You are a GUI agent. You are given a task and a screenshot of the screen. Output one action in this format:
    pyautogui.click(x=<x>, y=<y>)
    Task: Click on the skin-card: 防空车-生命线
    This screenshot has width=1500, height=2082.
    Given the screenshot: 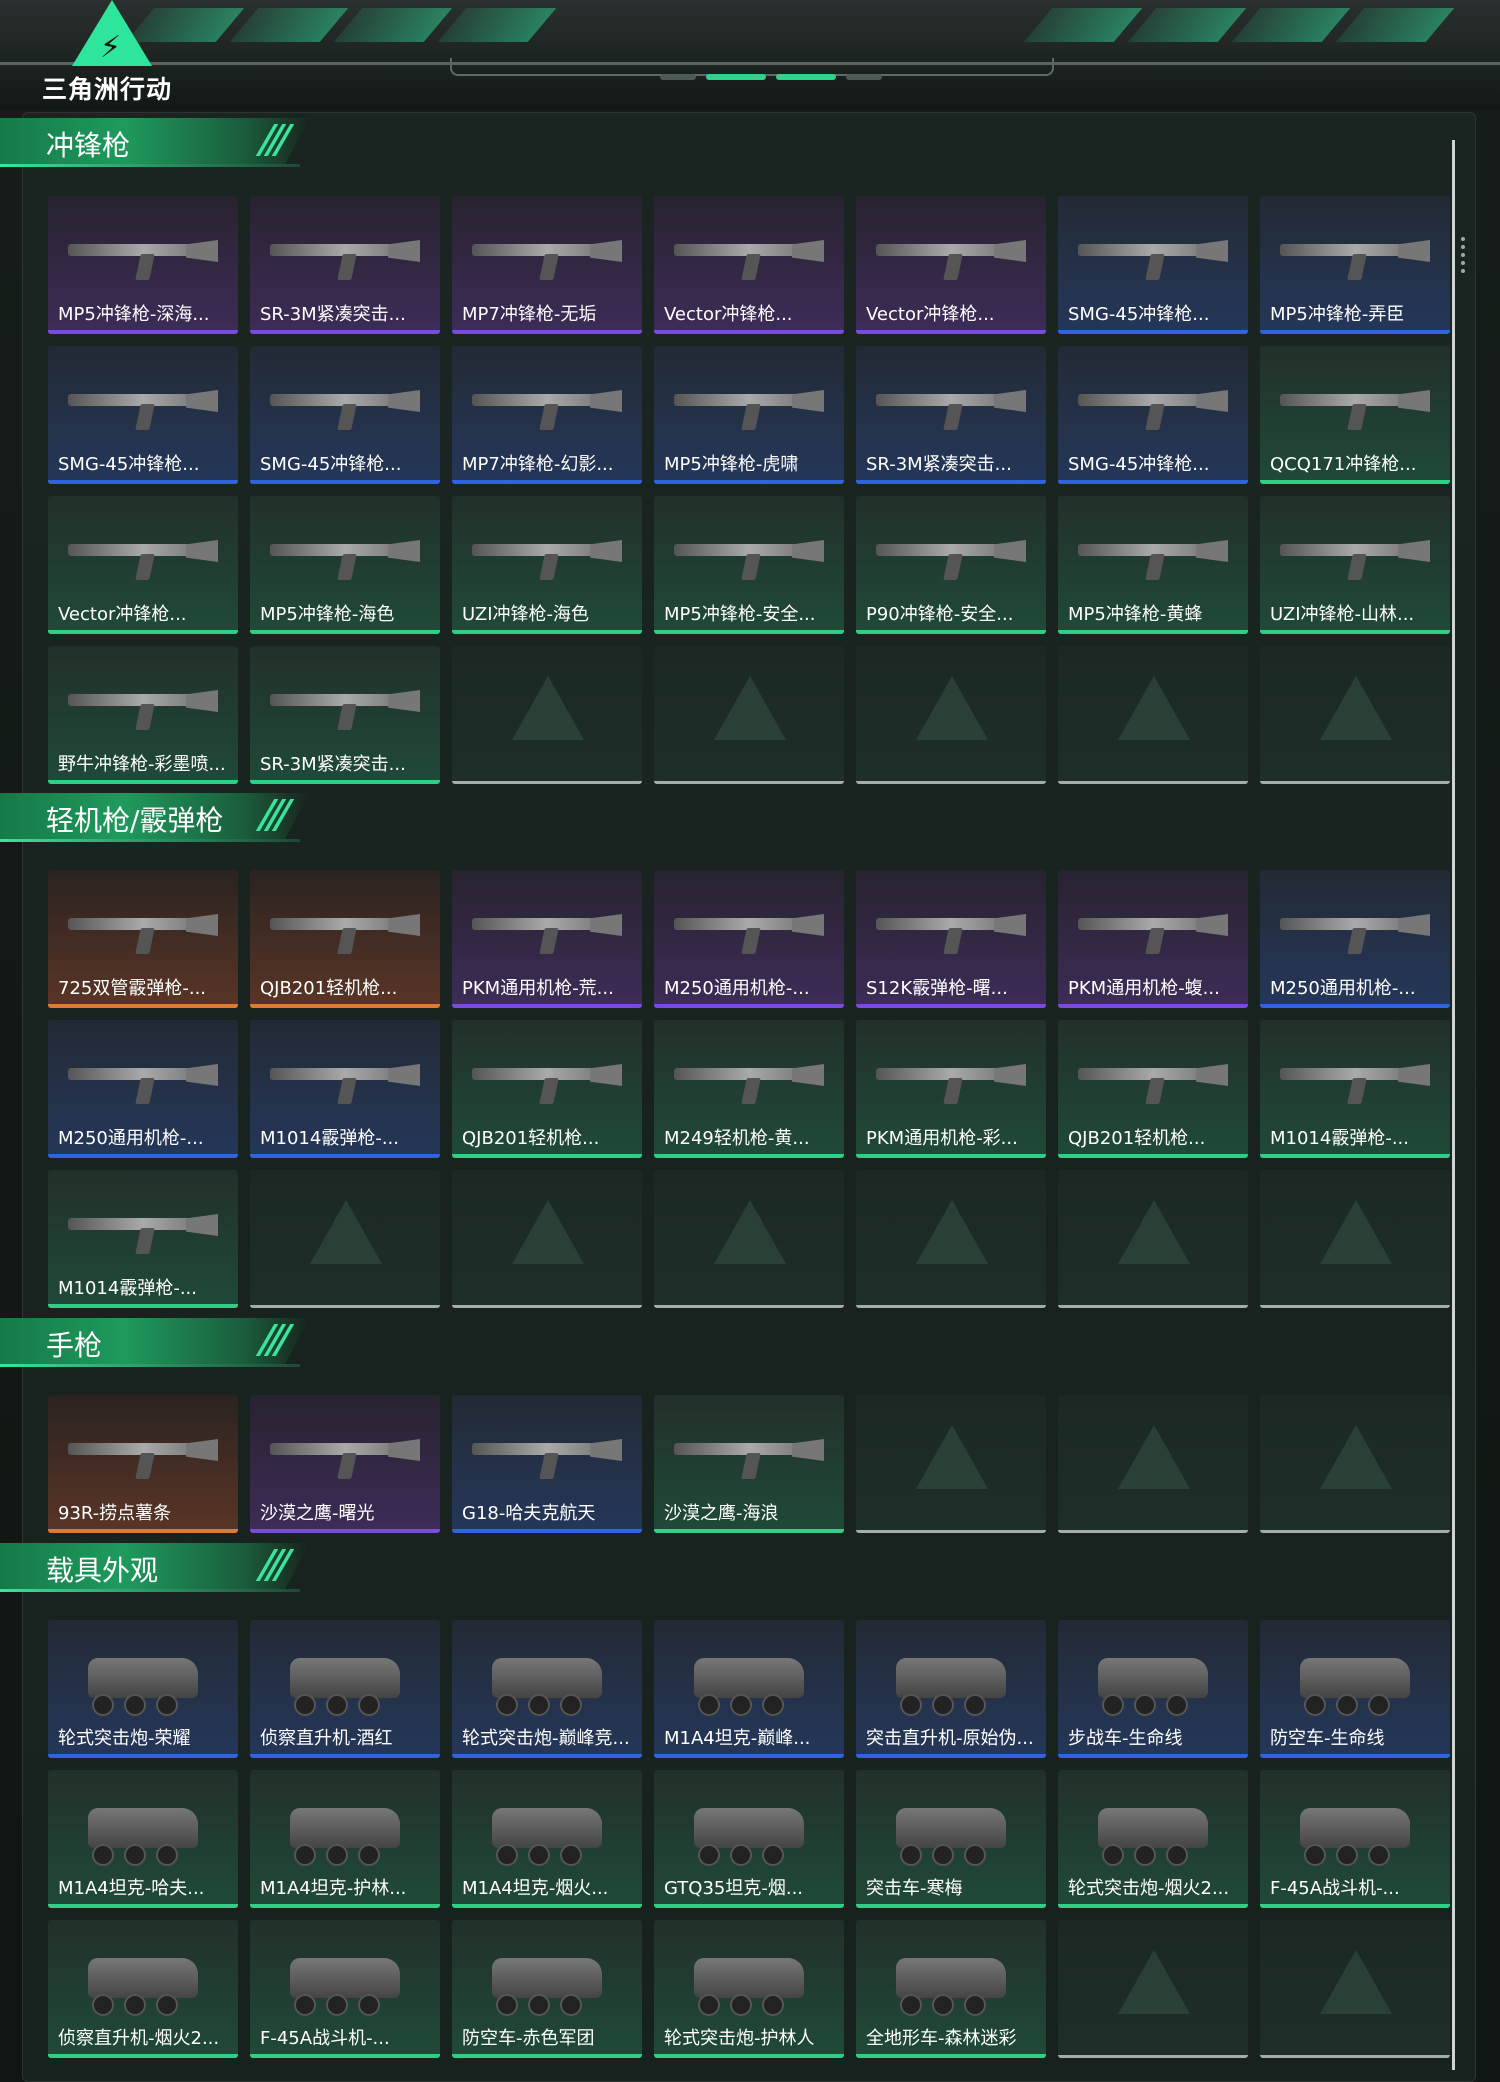 What is the action you would take?
    pyautogui.click(x=1355, y=1689)
    